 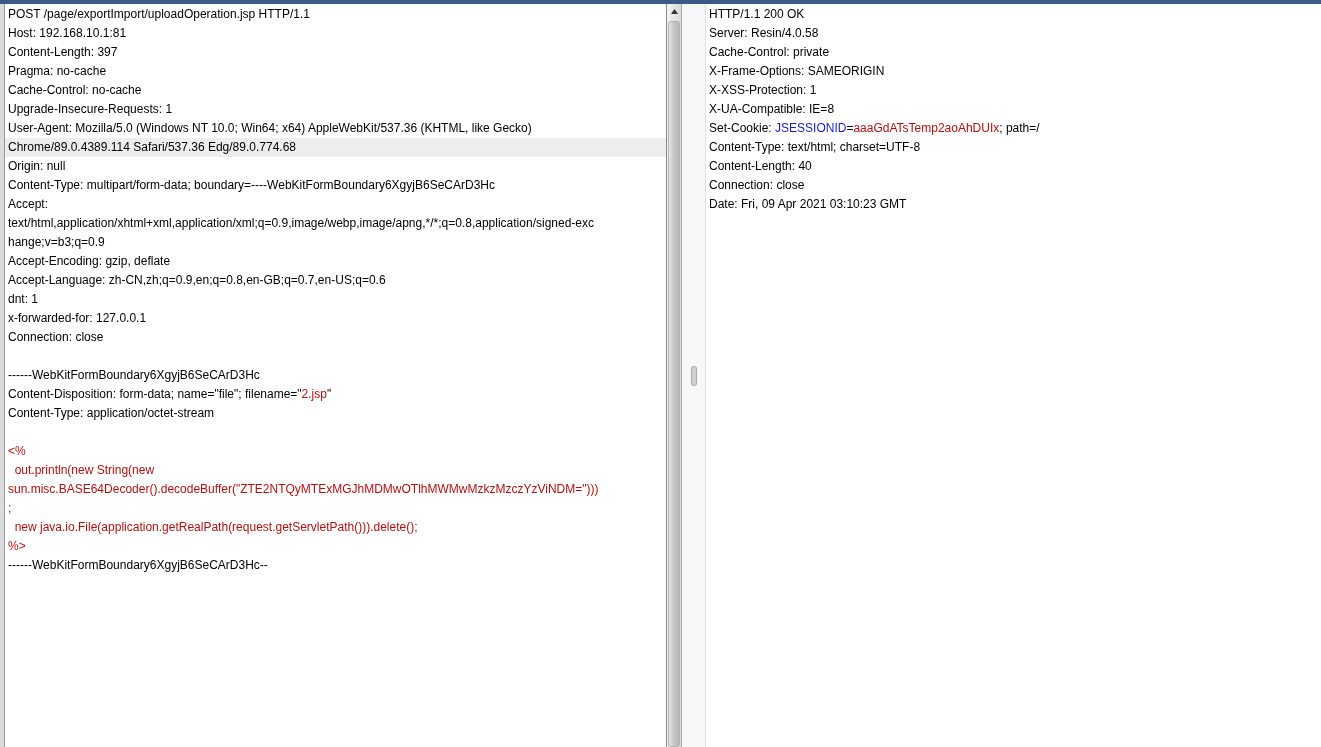 What do you see at coordinates (769, 52) in the screenshot?
I see `code-line: Cache-Control: private` at bounding box center [769, 52].